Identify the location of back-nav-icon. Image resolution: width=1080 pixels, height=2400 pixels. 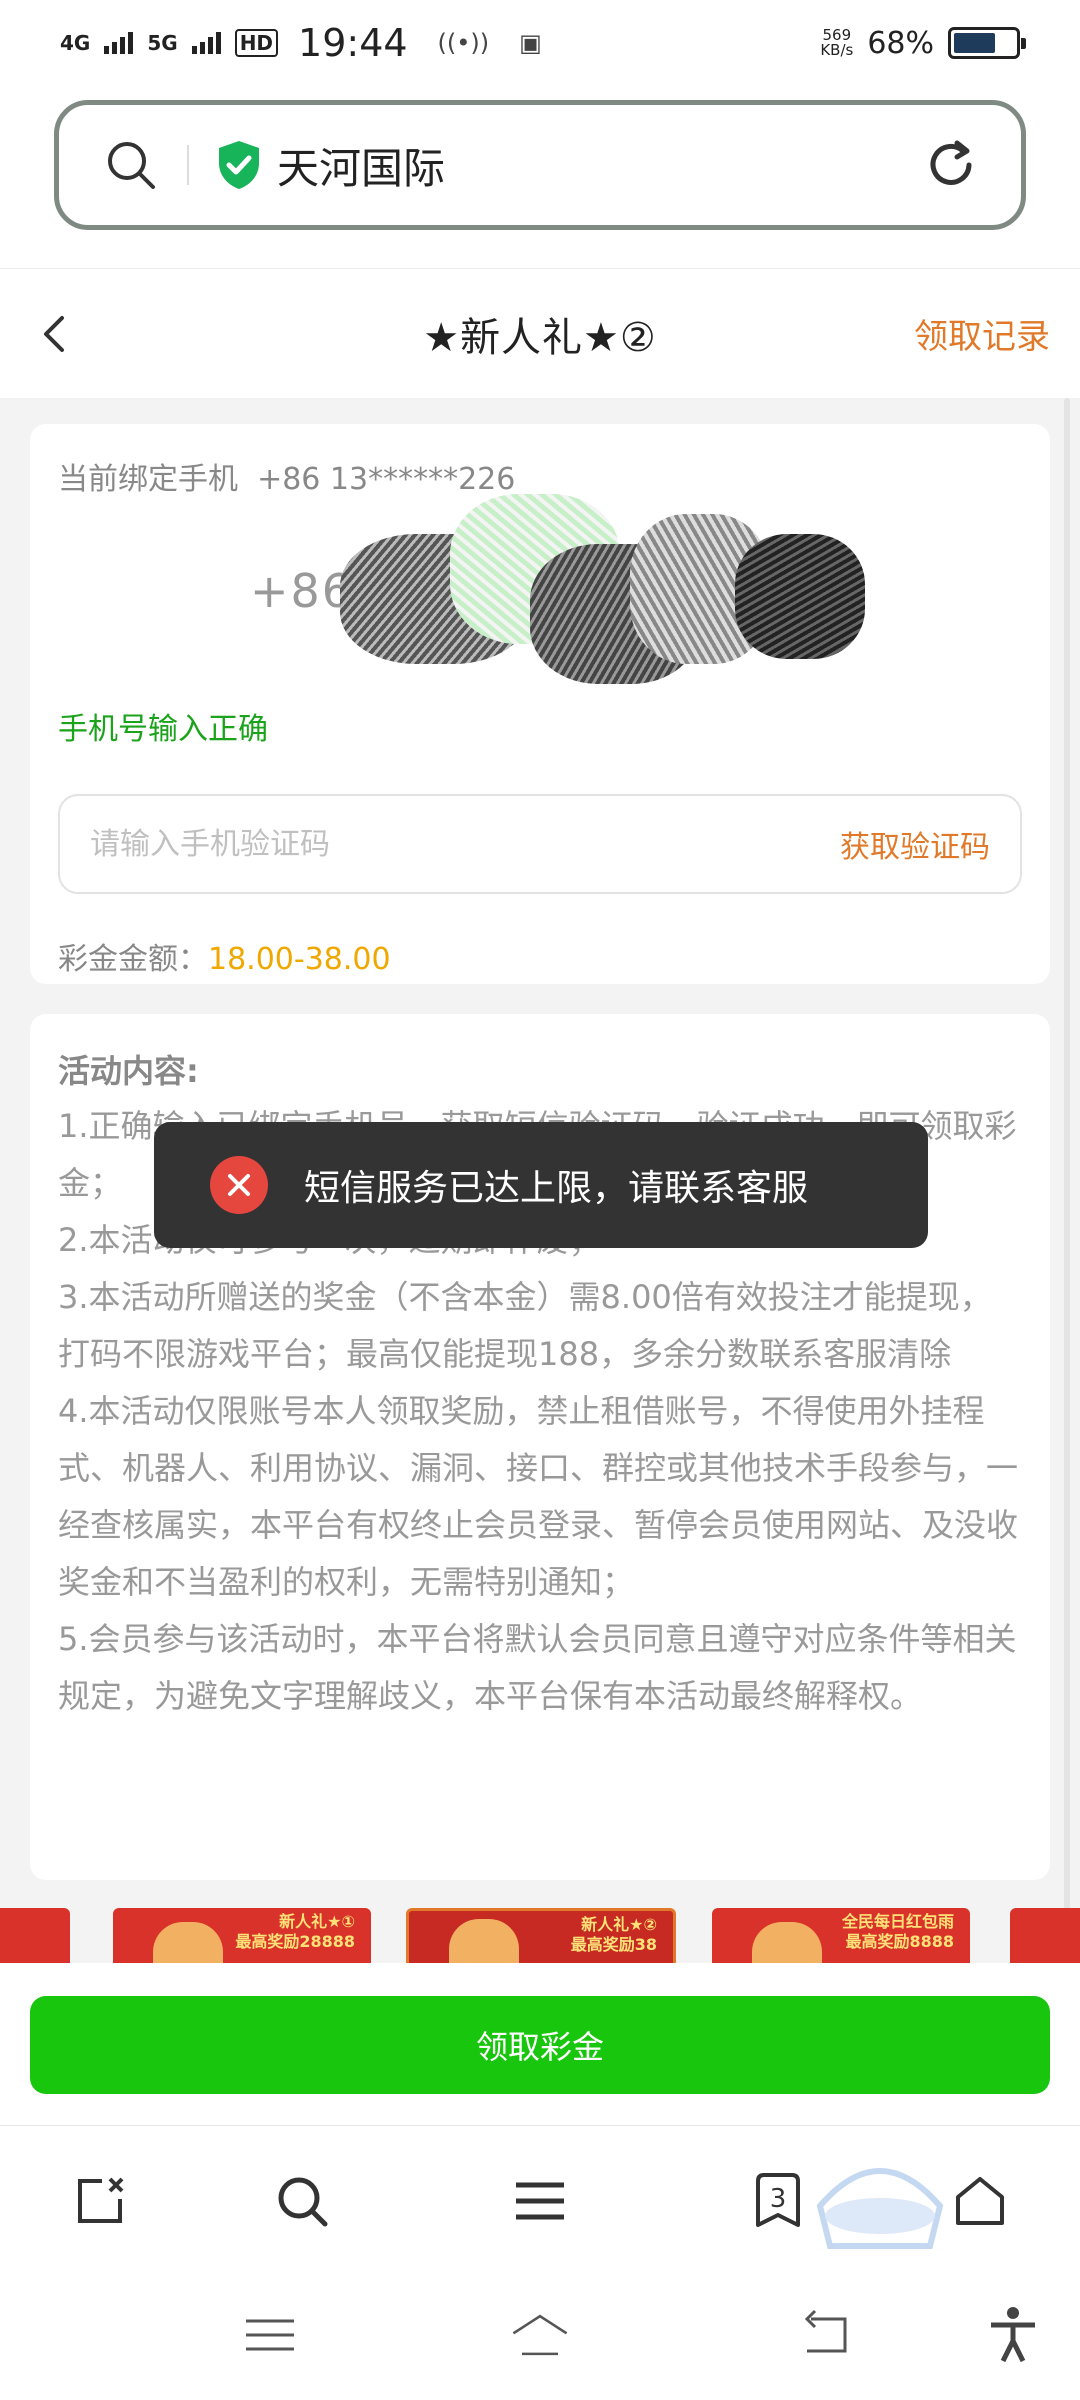
(825, 2335).